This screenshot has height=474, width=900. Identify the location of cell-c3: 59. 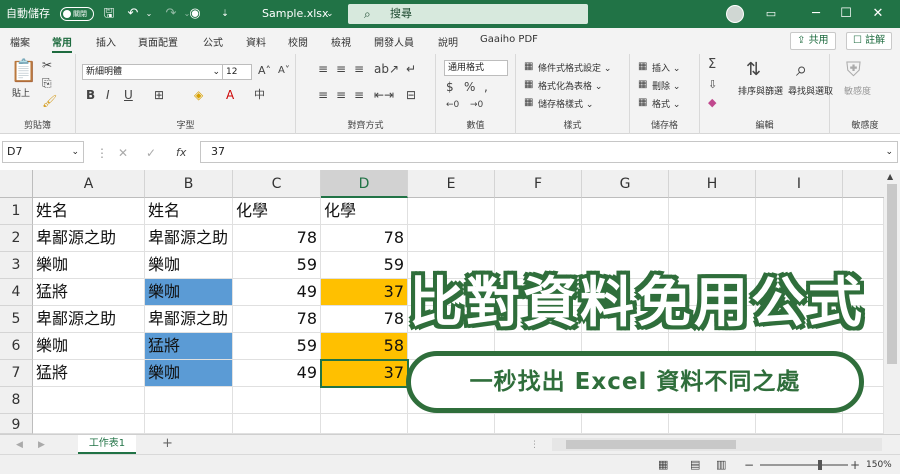
(277, 265).